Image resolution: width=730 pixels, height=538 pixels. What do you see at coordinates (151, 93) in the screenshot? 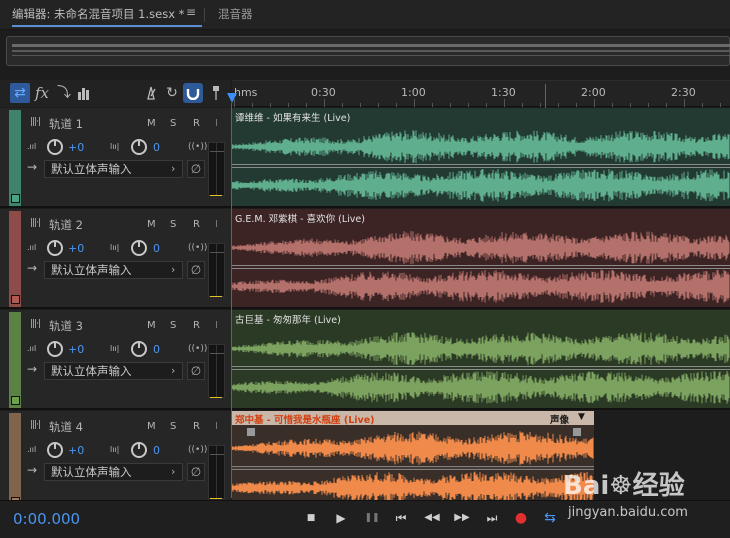
I see `metronome-icon` at bounding box center [151, 93].